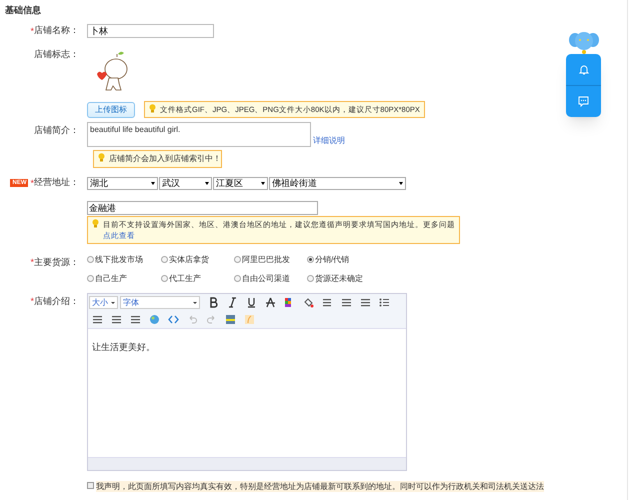 This screenshot has width=640, height=500. Describe the element at coordinates (329, 141) in the screenshot. I see `details-link: 详细说明` at that location.